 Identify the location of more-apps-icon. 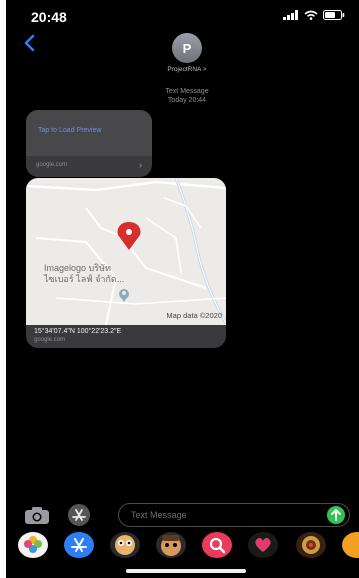
(350, 545).